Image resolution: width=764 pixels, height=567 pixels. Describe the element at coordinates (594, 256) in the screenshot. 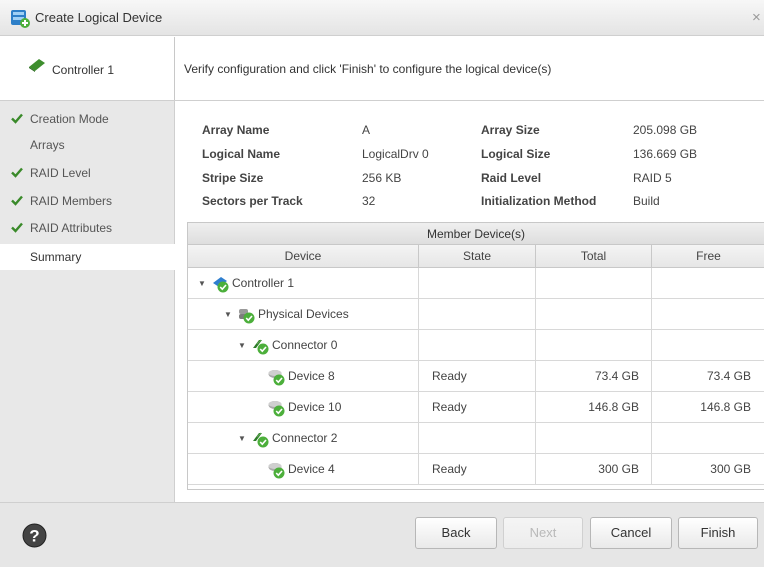

I see `column-header-total: Total` at that location.